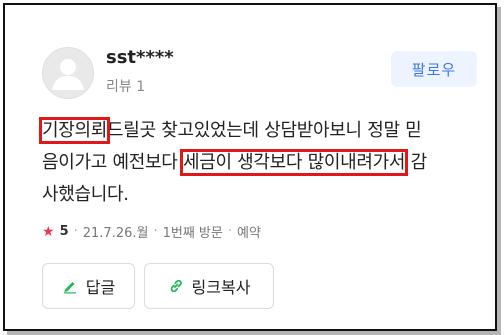  I want to click on review-line-3: 사했습니다., so click(85, 194).